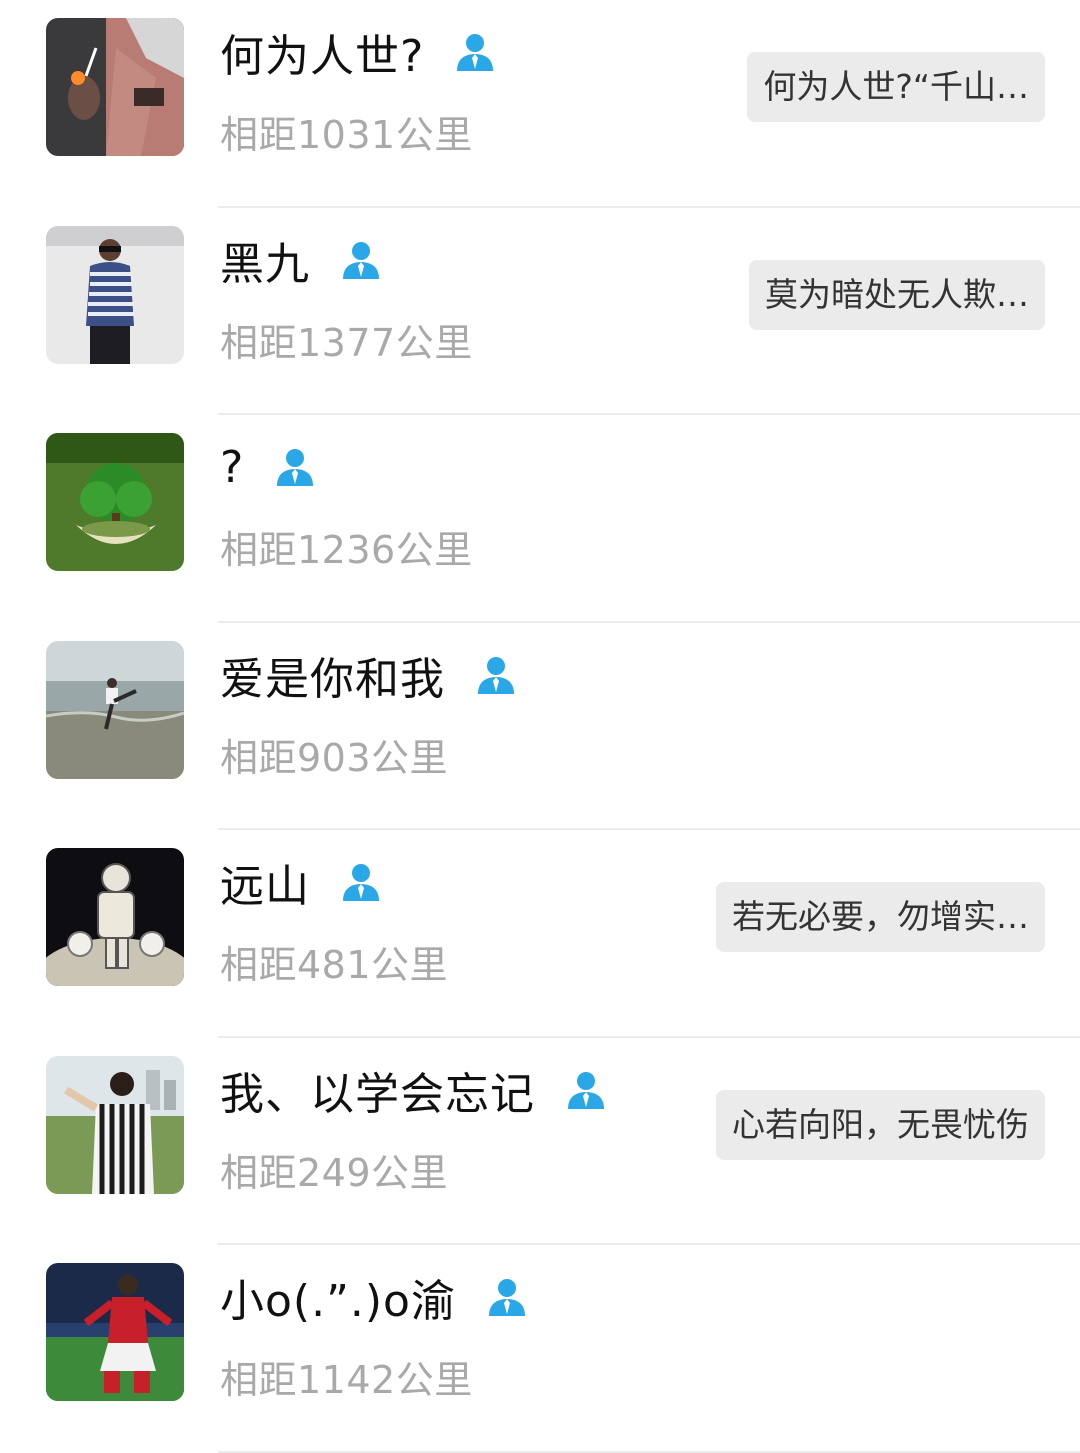  What do you see at coordinates (322, 56) in the screenshot?
I see `contact-name: 何为人世?` at bounding box center [322, 56].